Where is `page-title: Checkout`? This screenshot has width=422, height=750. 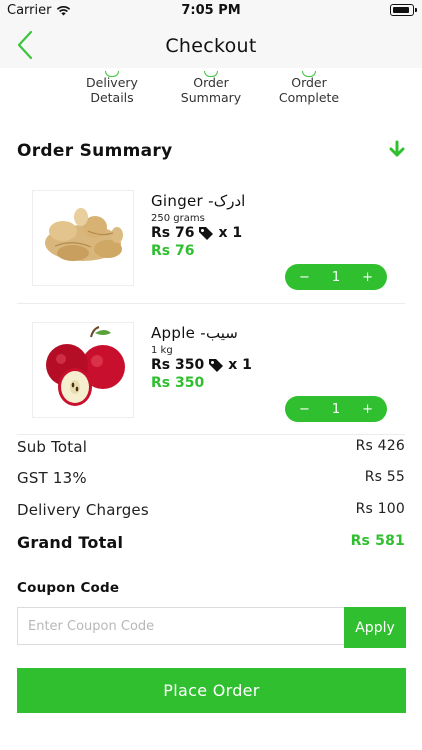 page-title: Checkout is located at coordinates (211, 46).